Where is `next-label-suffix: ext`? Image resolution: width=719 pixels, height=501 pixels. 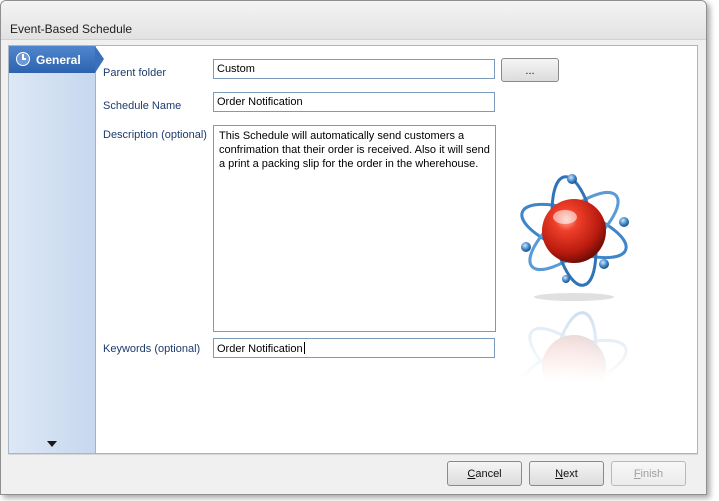 next-label-suffix: ext is located at coordinates (570, 474).